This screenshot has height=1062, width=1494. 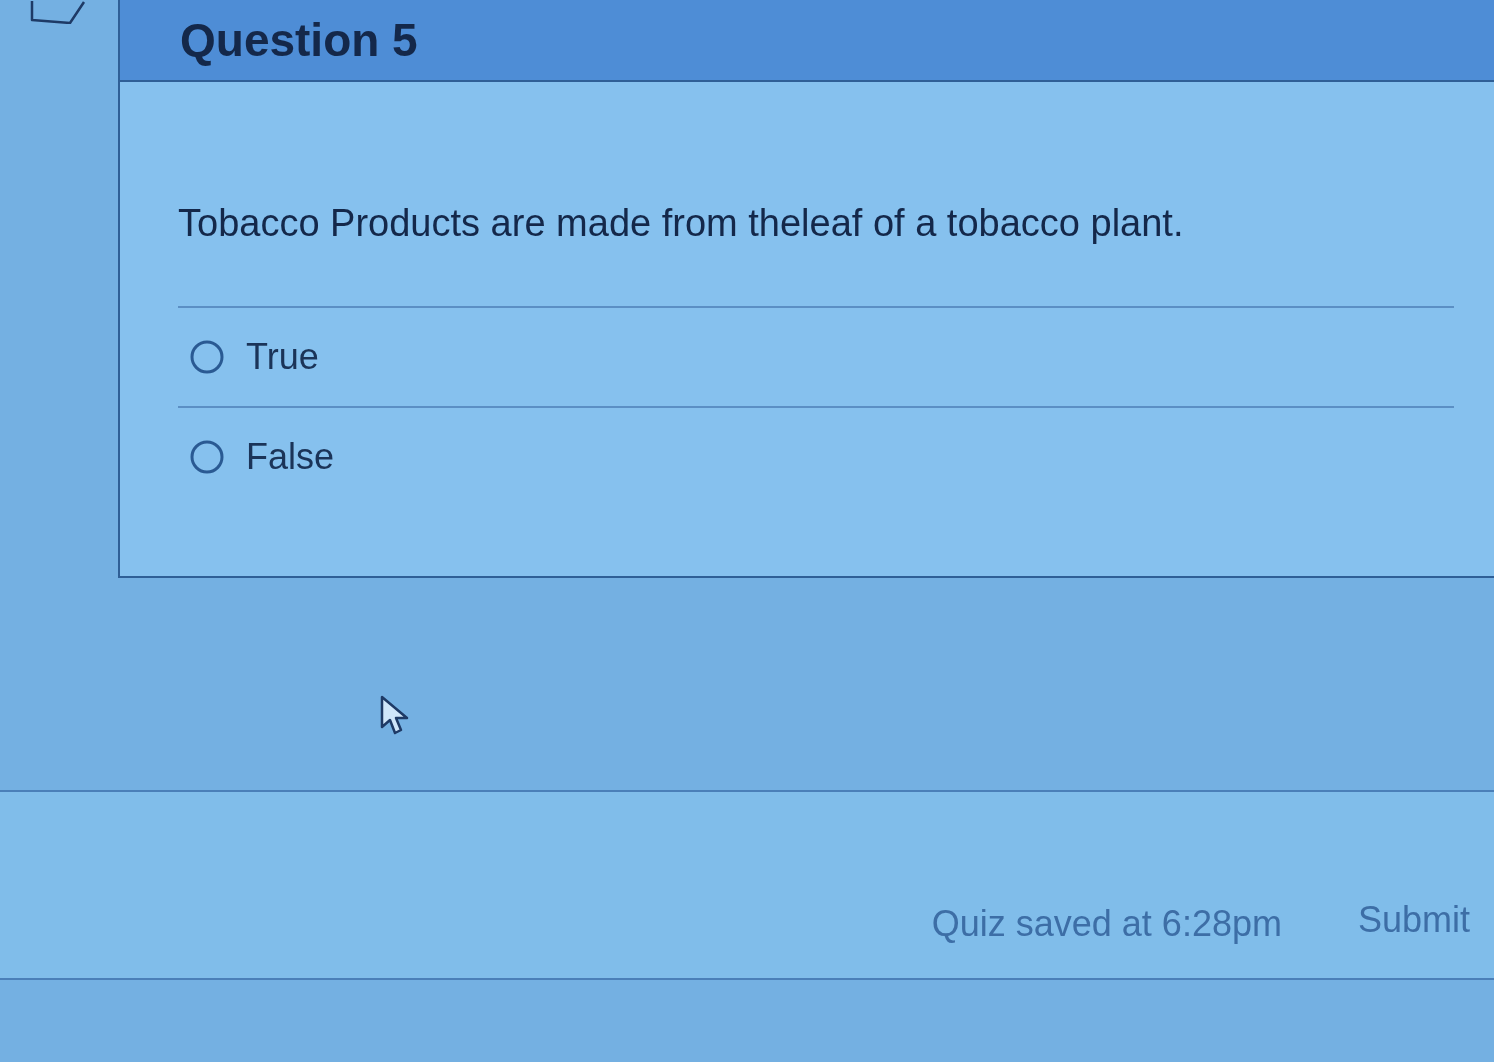 What do you see at coordinates (395, 716) in the screenshot?
I see `mouse-pointer-icon` at bounding box center [395, 716].